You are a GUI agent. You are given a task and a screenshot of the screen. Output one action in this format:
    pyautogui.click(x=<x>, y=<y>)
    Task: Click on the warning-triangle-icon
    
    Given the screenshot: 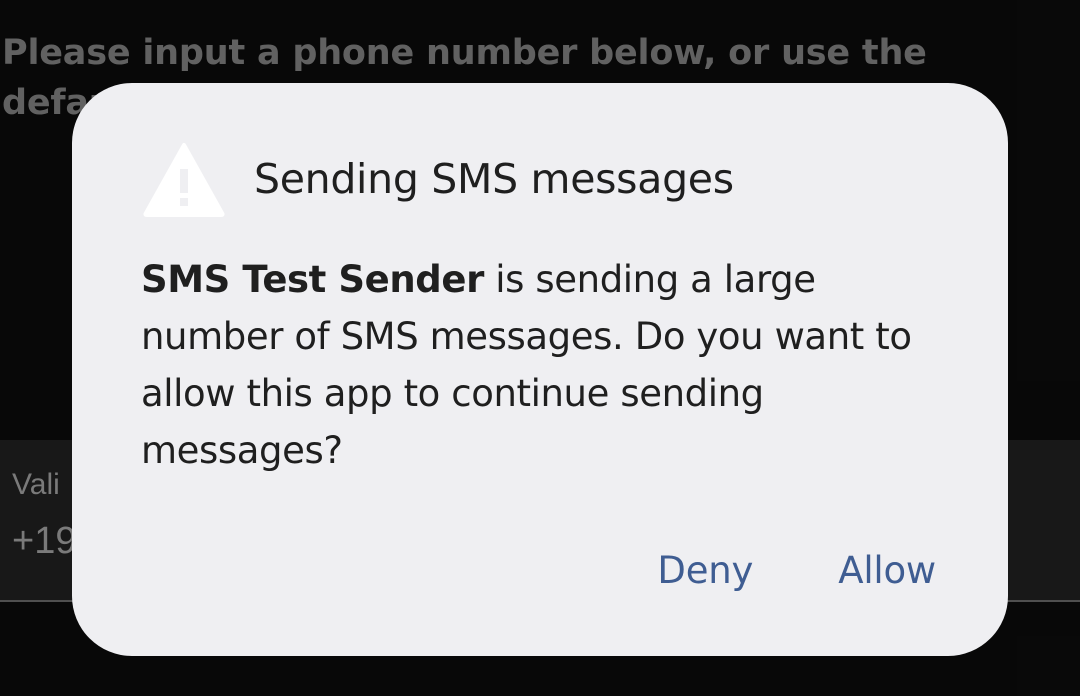 What is the action you would take?
    pyautogui.click(x=184, y=180)
    